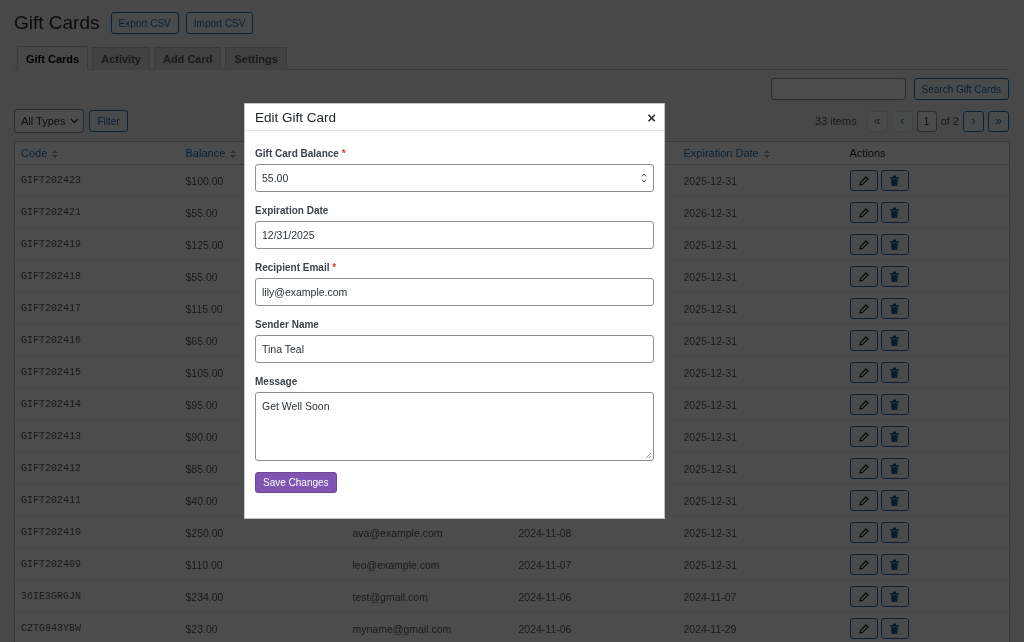 The image size is (1024, 642). I want to click on field-label: Message, so click(276, 381).